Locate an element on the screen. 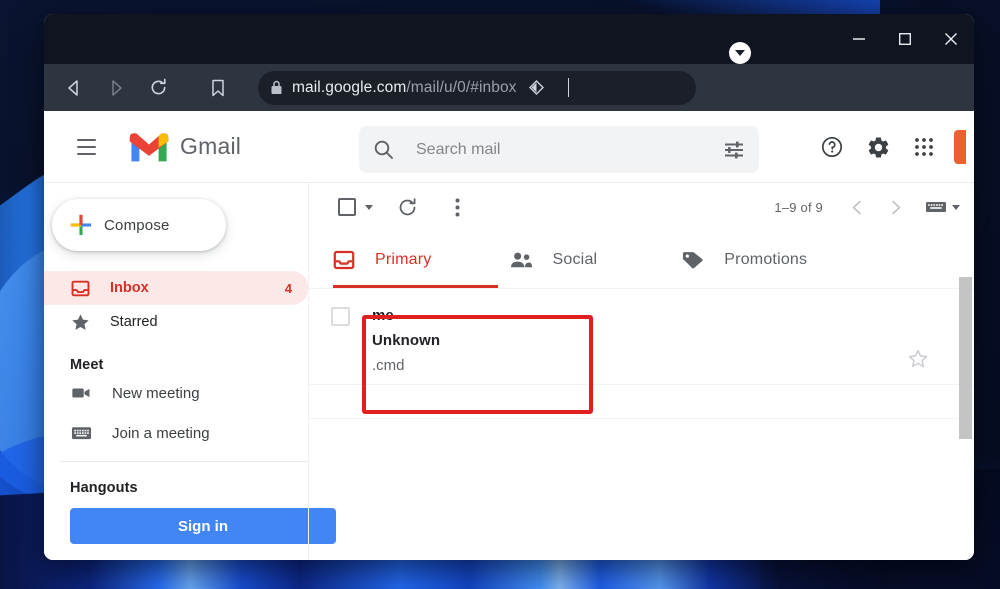 The image size is (1000, 589). meet-section-title: Meet is located at coordinates (87, 365).